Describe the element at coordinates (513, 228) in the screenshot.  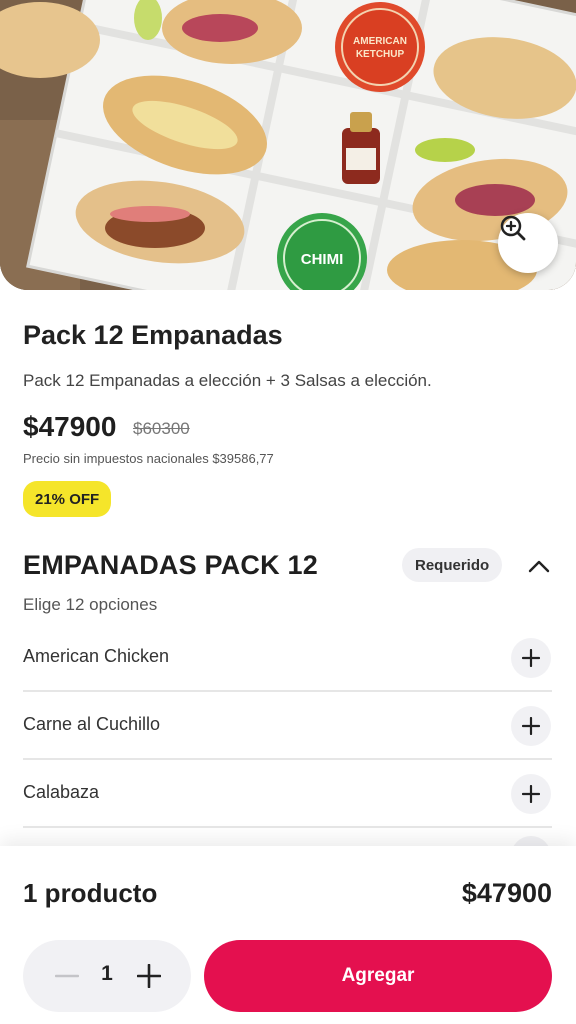
I see `zoom-in-icon` at that location.